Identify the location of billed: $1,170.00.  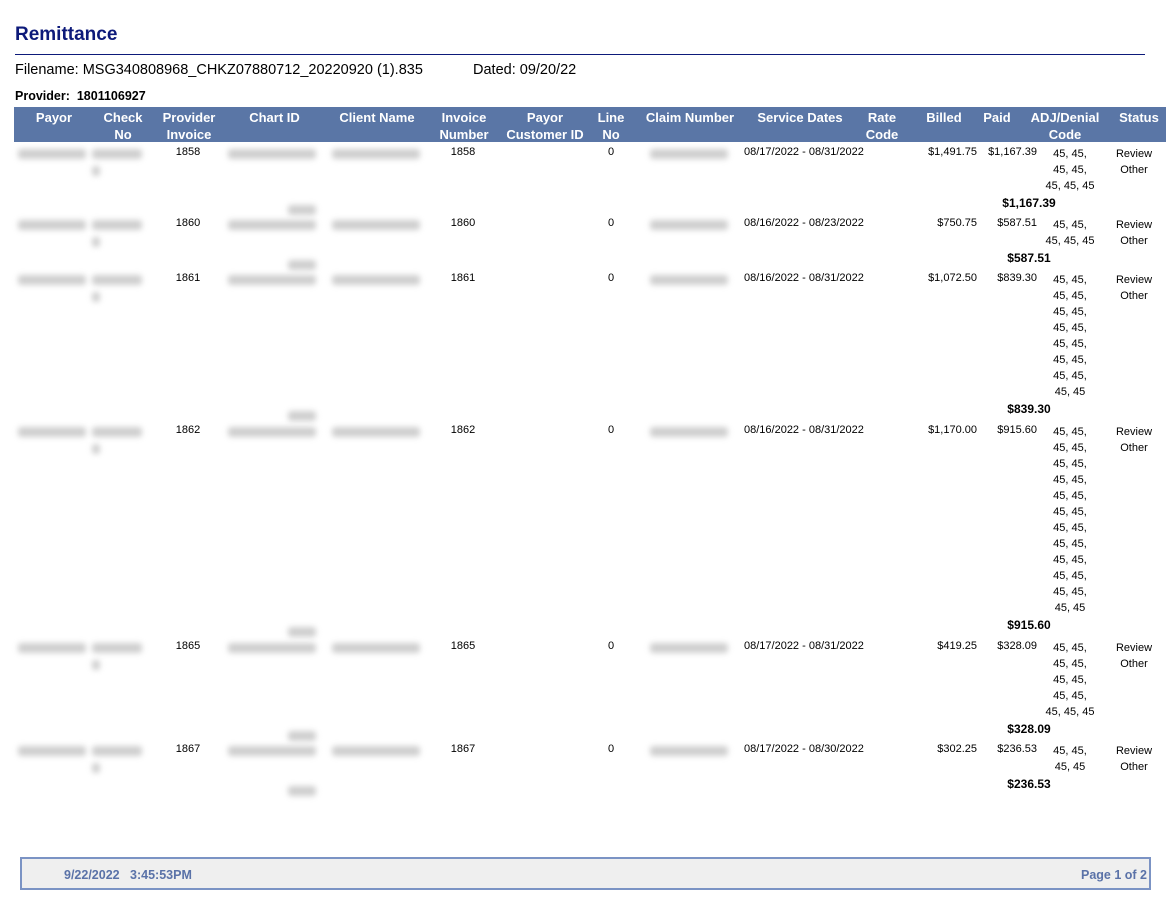
(952, 430).